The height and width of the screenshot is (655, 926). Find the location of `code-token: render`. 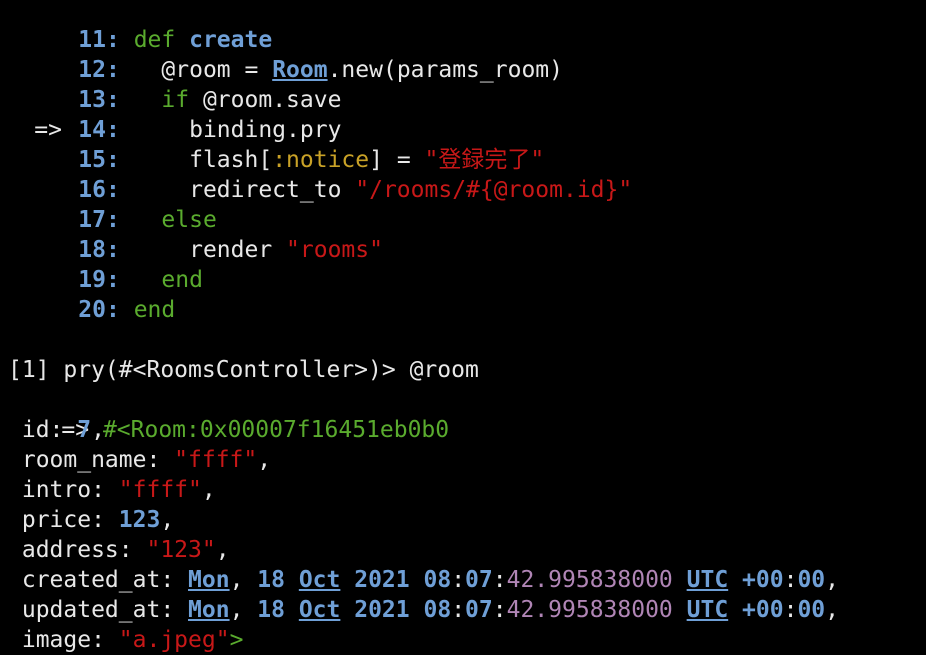

code-token: render is located at coordinates (210, 250).